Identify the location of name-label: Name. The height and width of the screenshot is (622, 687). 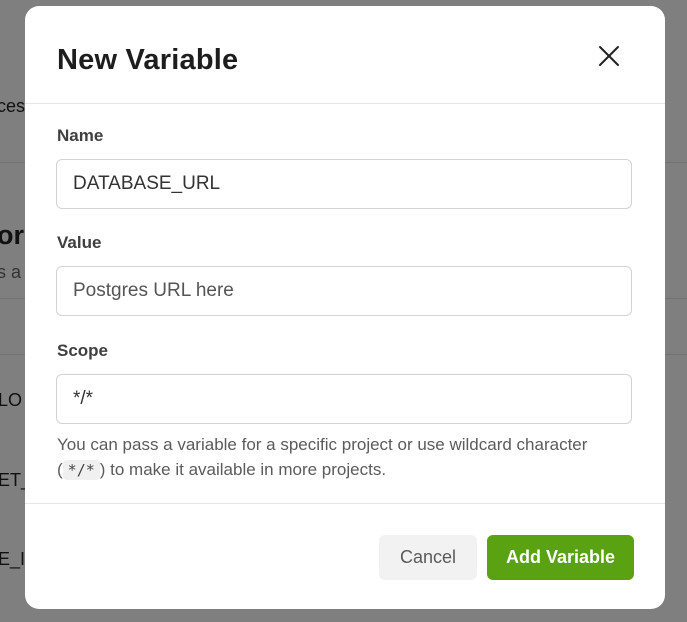
(80, 135).